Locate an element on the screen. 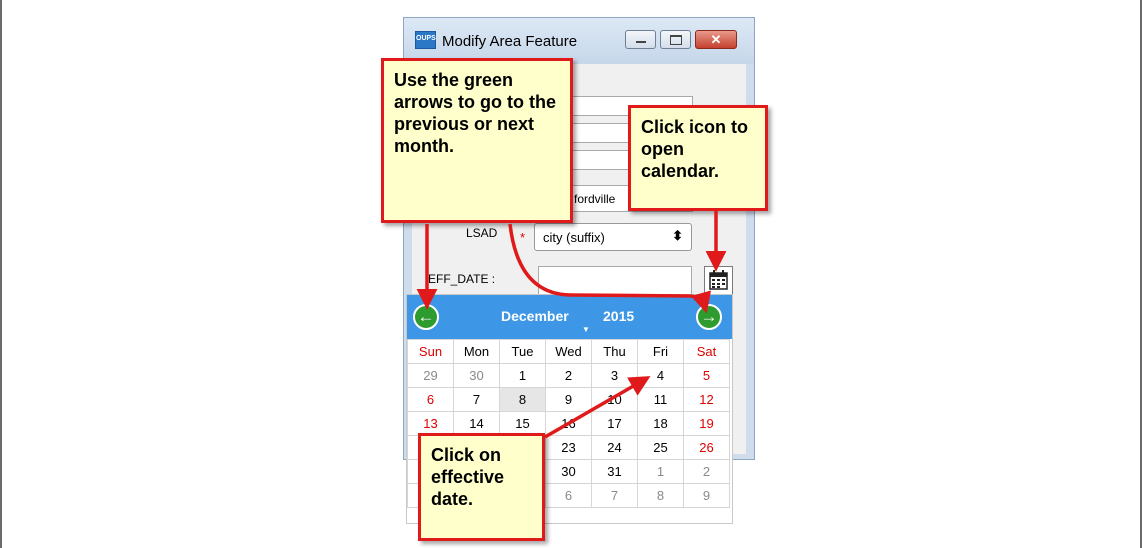  day-cell: 10 is located at coordinates (614, 399).